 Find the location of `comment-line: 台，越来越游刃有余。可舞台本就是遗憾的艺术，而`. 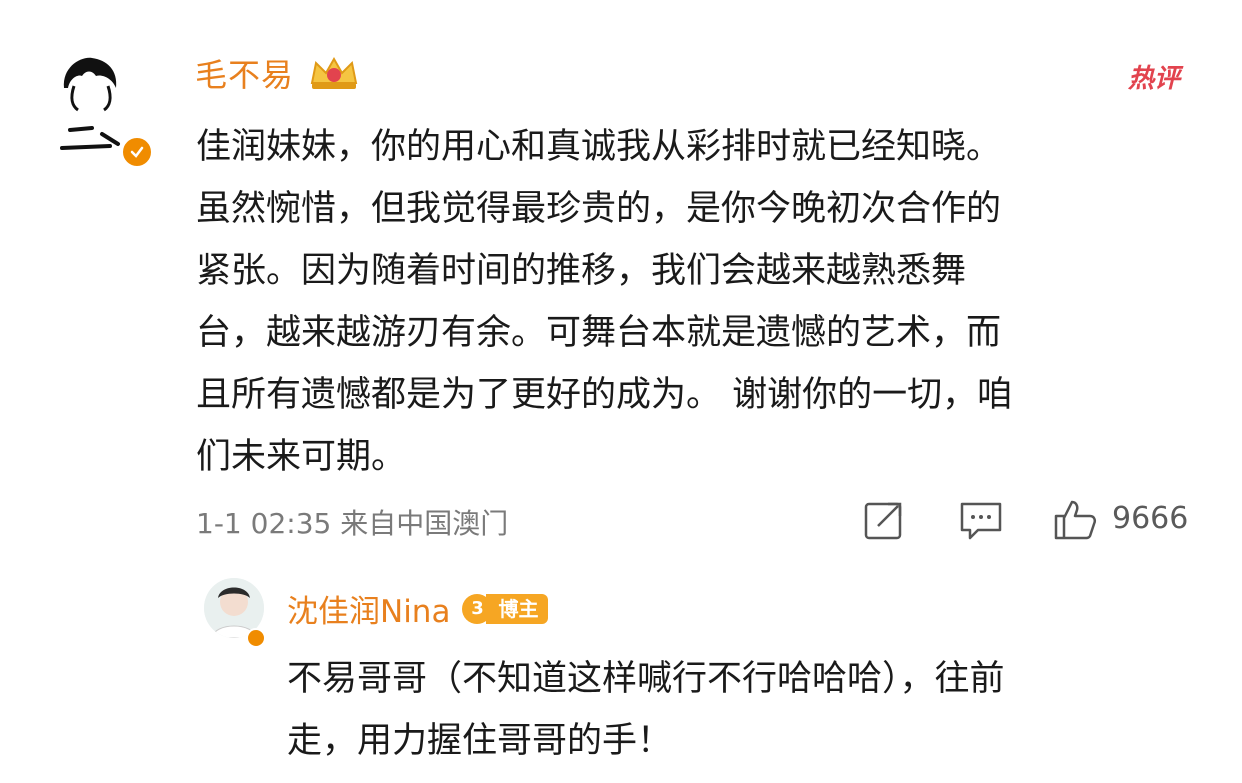

comment-line: 台，越来越游刃有余。可舞台本就是遗憾的艺术，而 is located at coordinates (599, 333).